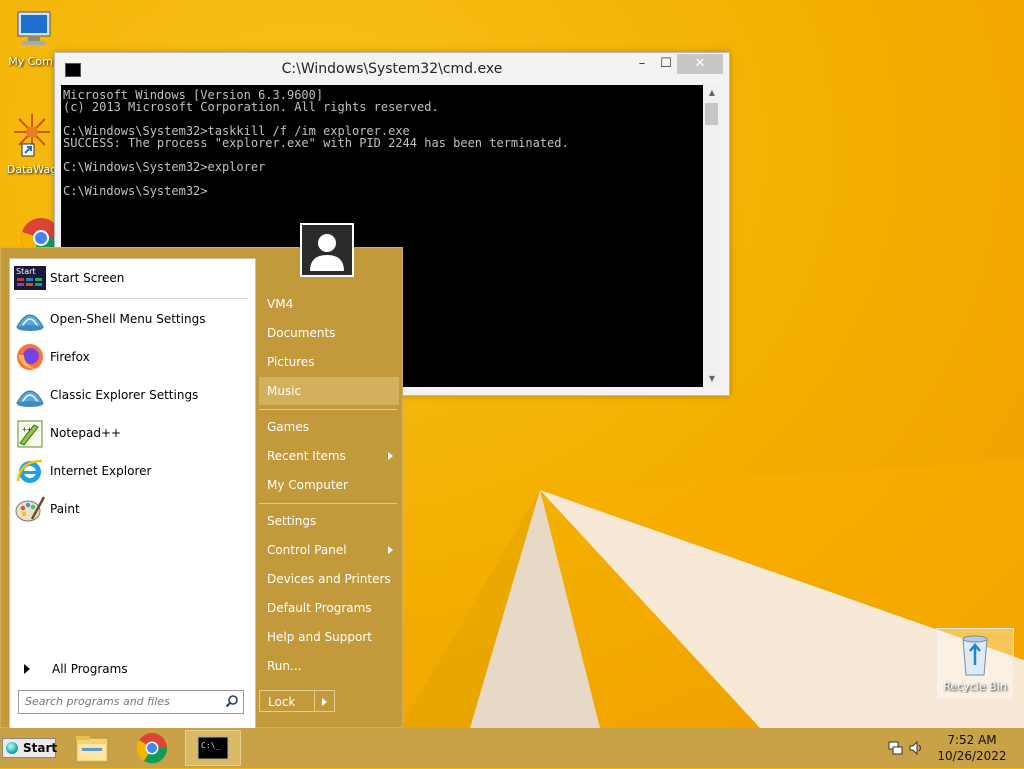 Image resolution: width=1024 pixels, height=769 pixels. I want to click on cmd-title-bar: C:\Windows\System32\cmd.exe – ☐ ✕, so click(392, 69).